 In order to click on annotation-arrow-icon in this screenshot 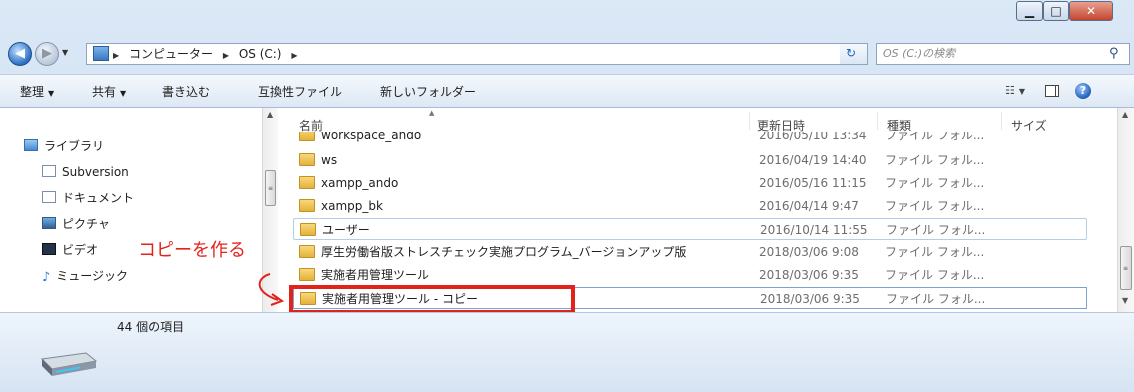, I will do `click(271, 289)`.